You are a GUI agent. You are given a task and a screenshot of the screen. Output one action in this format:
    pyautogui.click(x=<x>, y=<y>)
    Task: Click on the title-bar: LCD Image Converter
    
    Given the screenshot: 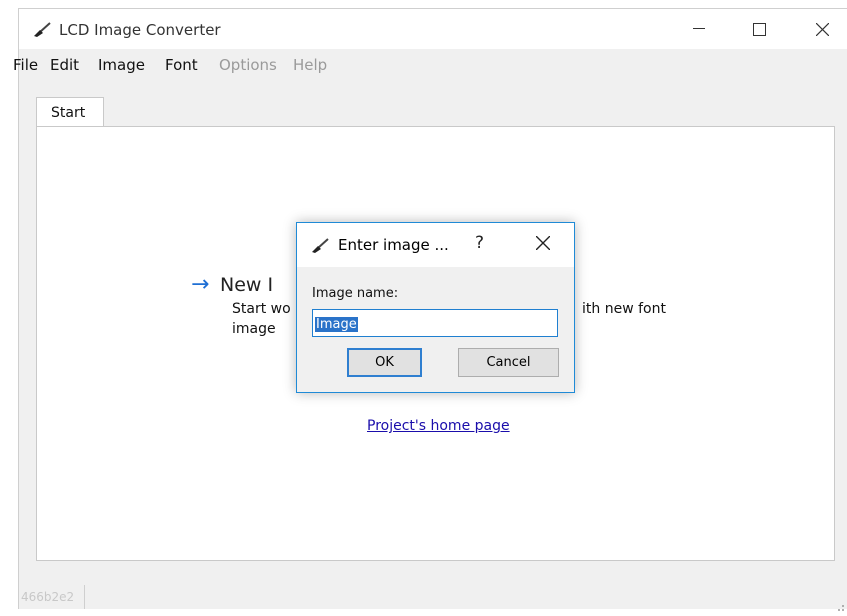 What is the action you would take?
    pyautogui.click(x=433, y=29)
    